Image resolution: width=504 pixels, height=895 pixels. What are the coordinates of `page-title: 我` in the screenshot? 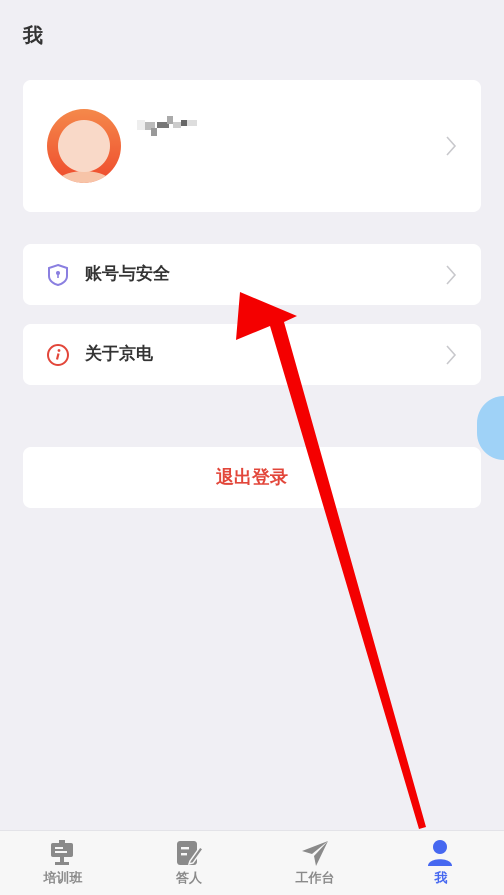 It's located at (33, 35).